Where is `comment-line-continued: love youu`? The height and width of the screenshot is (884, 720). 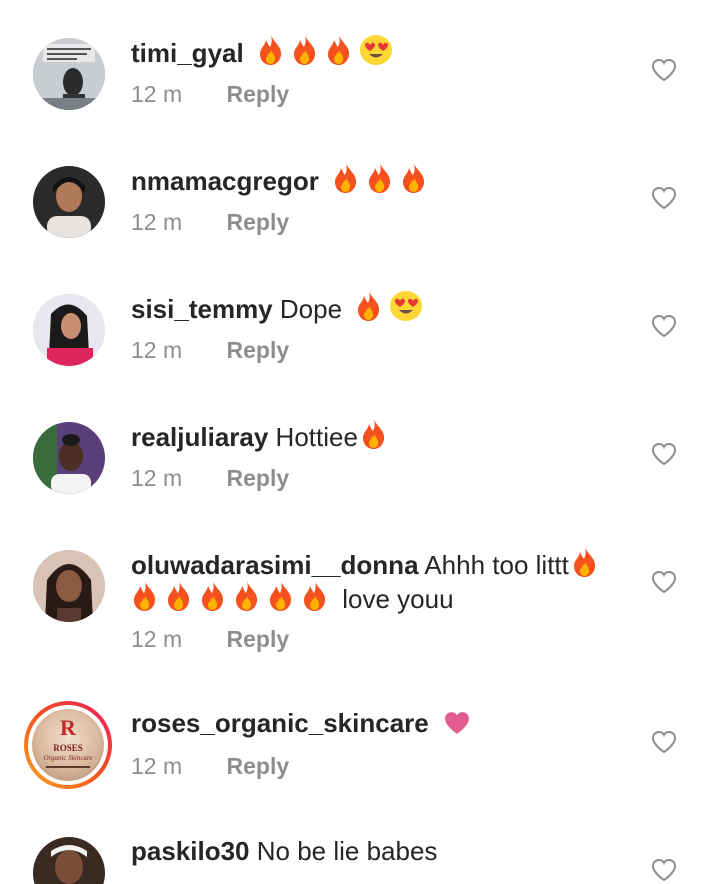 comment-line-continued: love youu is located at coordinates (375, 598).